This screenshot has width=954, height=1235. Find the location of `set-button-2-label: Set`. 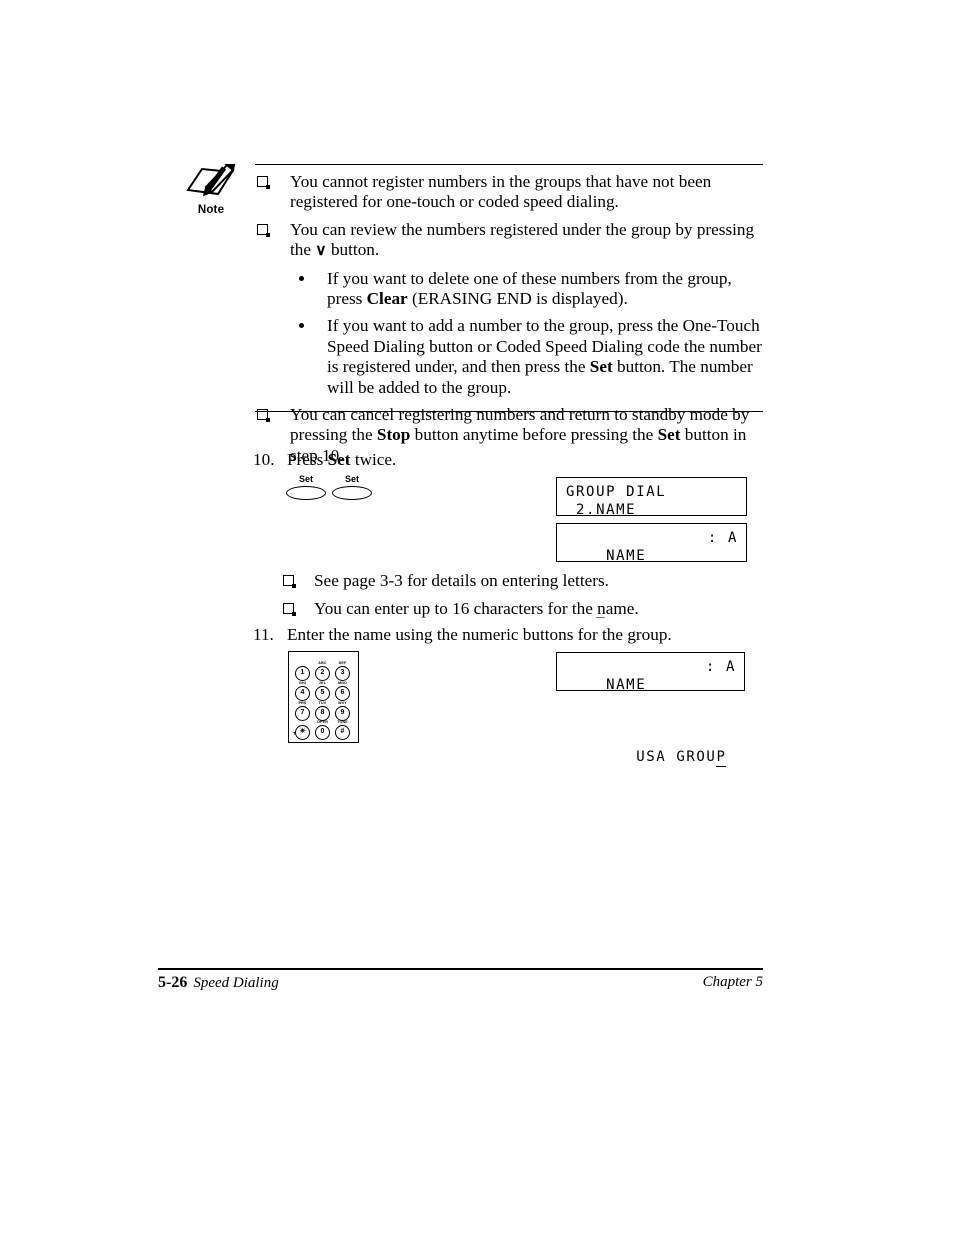

set-button-2-label: Set is located at coordinates (351, 479).